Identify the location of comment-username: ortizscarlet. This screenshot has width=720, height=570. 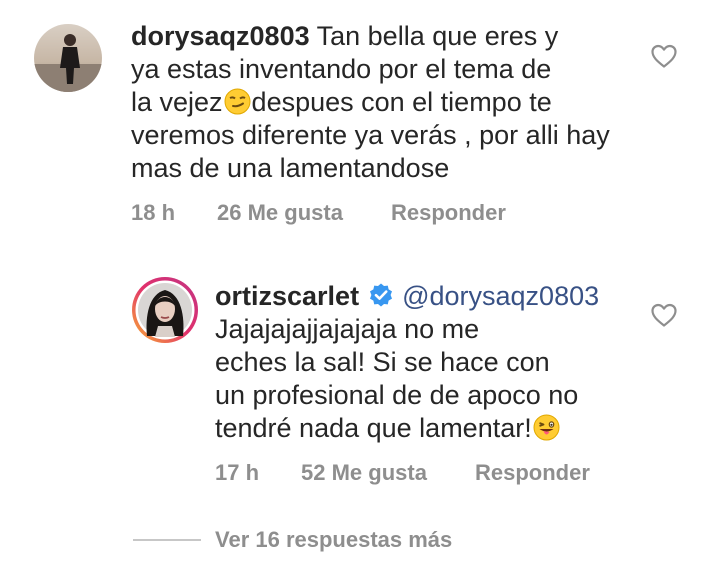
(287, 296).